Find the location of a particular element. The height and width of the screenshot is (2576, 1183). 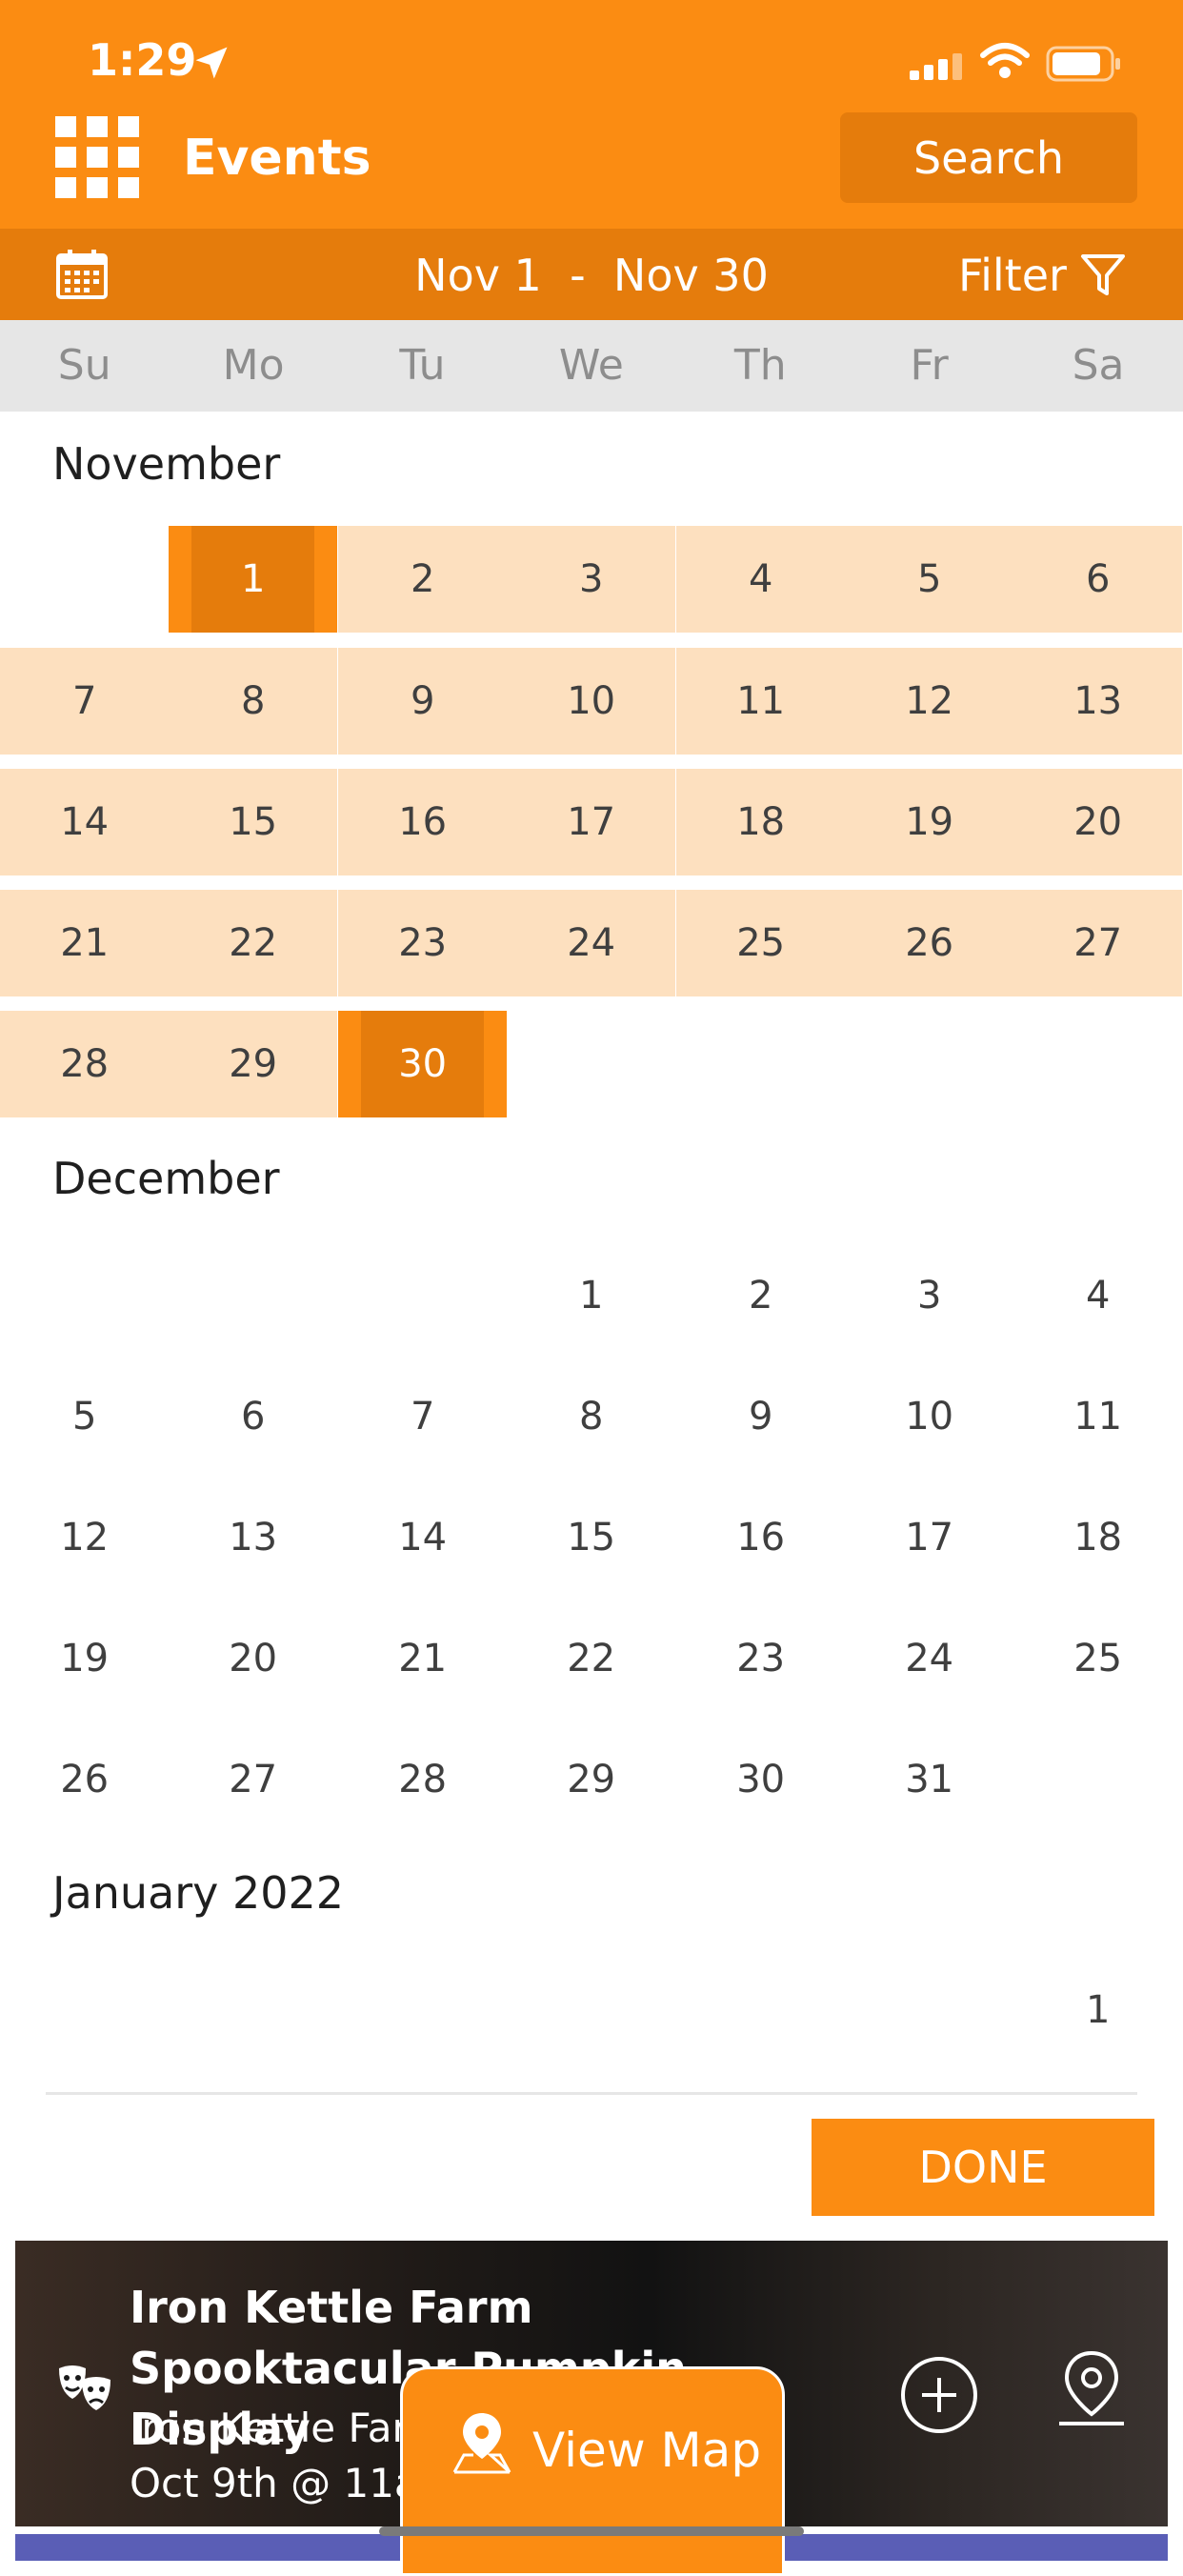

calendar-day-selected-end: 30 is located at coordinates (423, 1064).